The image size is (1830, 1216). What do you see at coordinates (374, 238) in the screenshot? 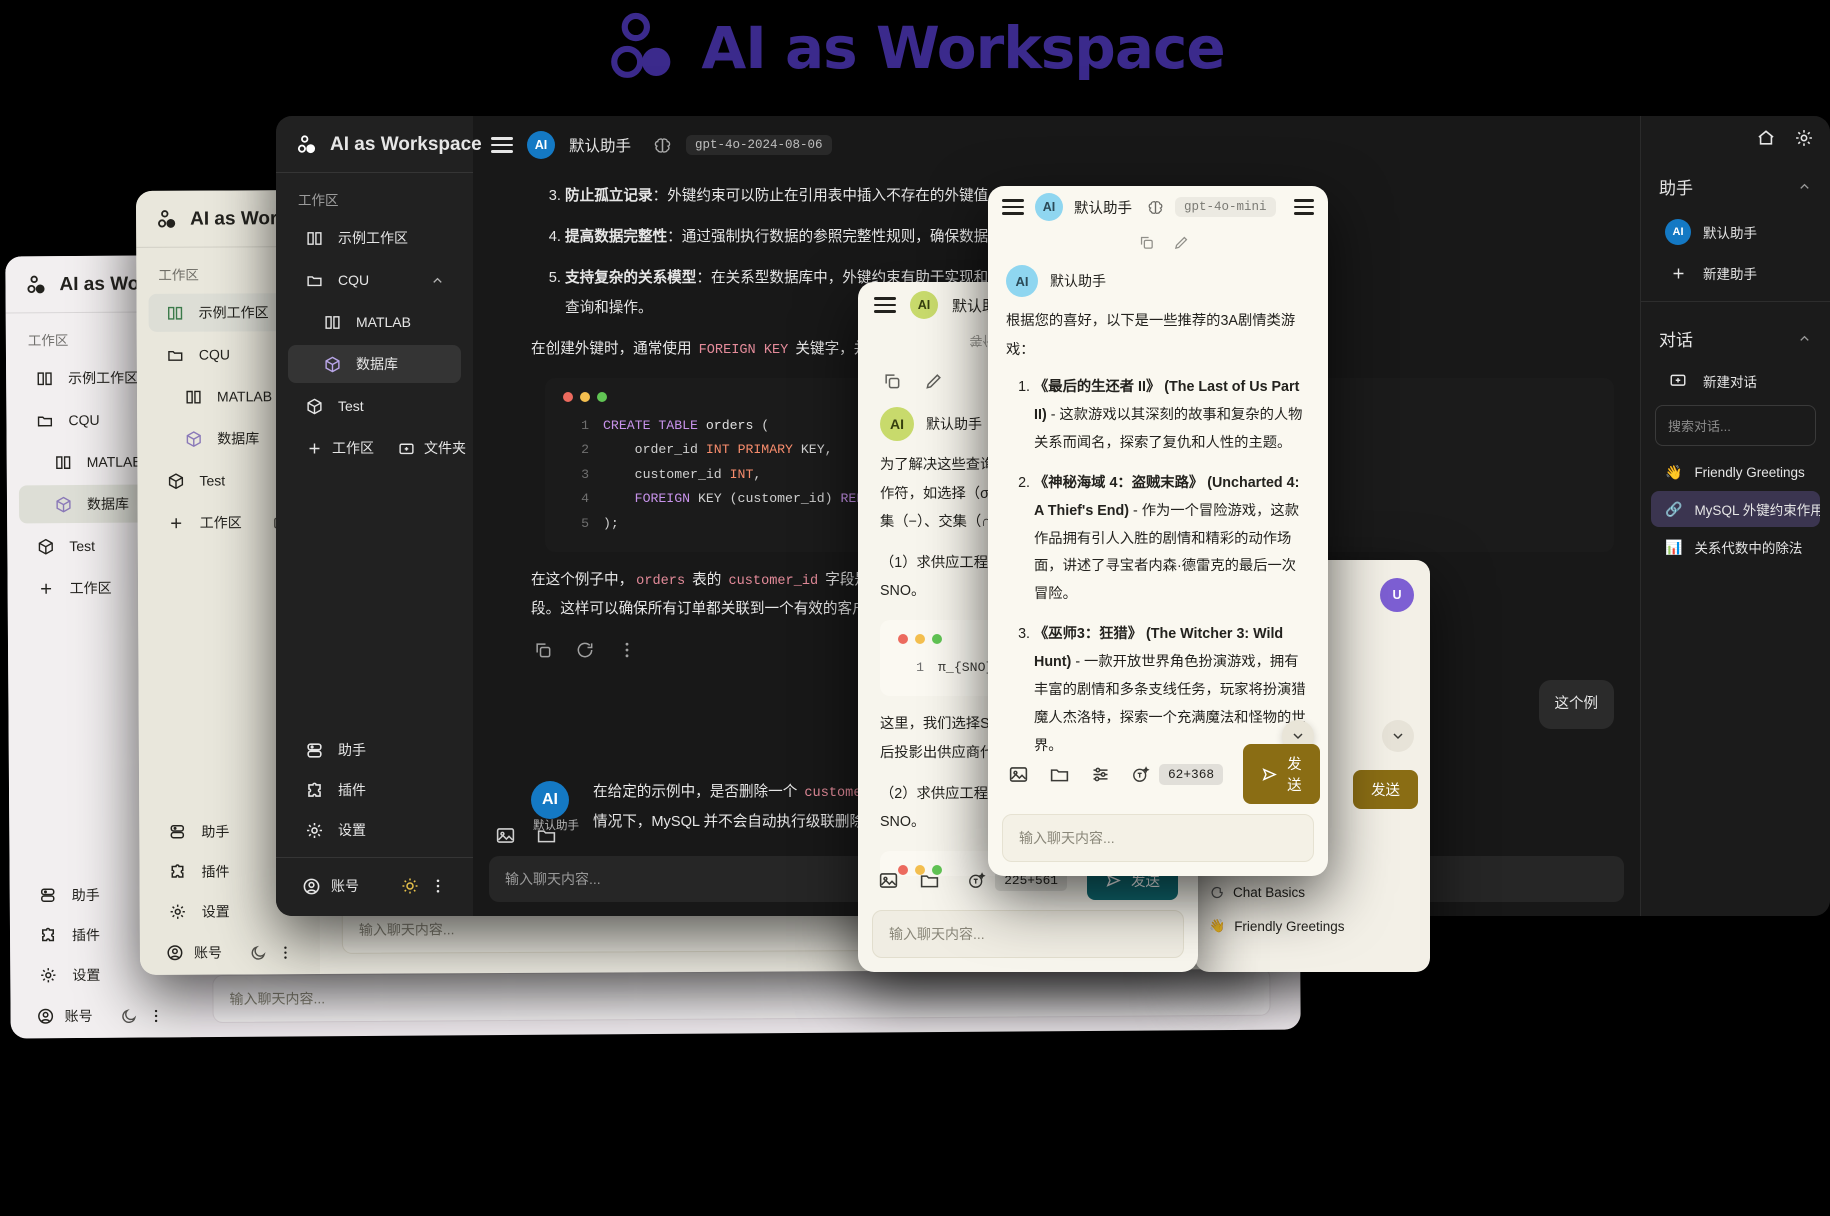
I see `sidebar-item-example-workspace: 示例工作区` at bounding box center [374, 238].